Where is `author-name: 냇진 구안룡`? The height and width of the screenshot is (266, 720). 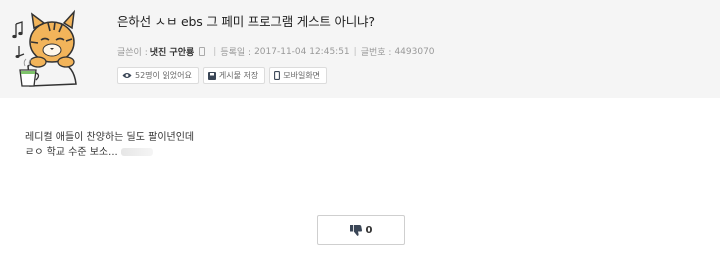 author-name: 냇진 구안룡 is located at coordinates (172, 51).